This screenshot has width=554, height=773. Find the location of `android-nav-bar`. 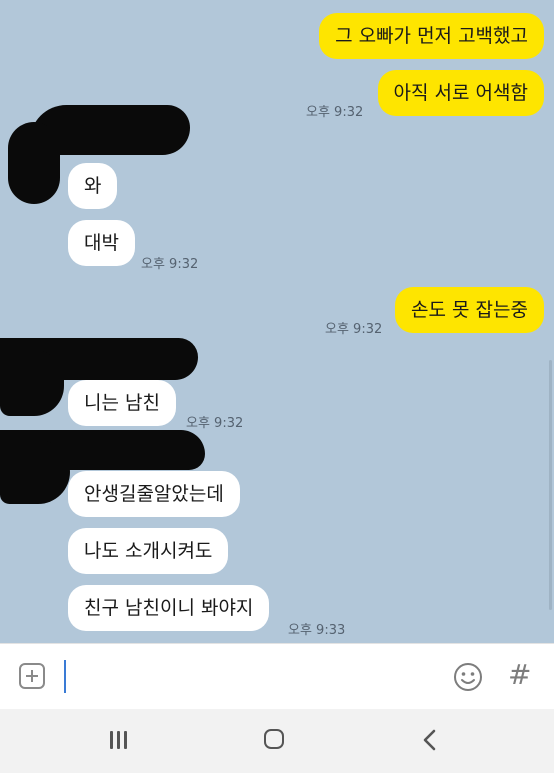

android-nav-bar is located at coordinates (277, 741).